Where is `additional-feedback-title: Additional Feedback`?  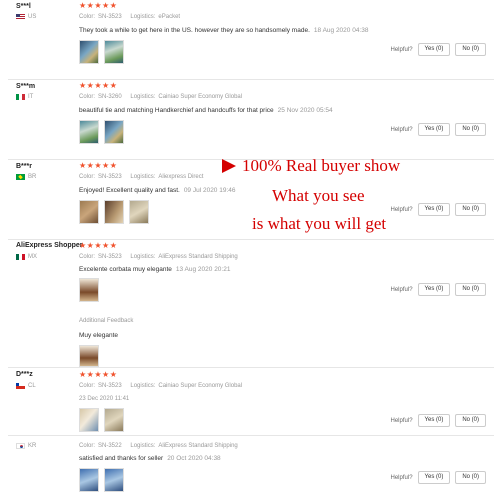
additional-feedback-title: Additional Feedback is located at coordinates (106, 321).